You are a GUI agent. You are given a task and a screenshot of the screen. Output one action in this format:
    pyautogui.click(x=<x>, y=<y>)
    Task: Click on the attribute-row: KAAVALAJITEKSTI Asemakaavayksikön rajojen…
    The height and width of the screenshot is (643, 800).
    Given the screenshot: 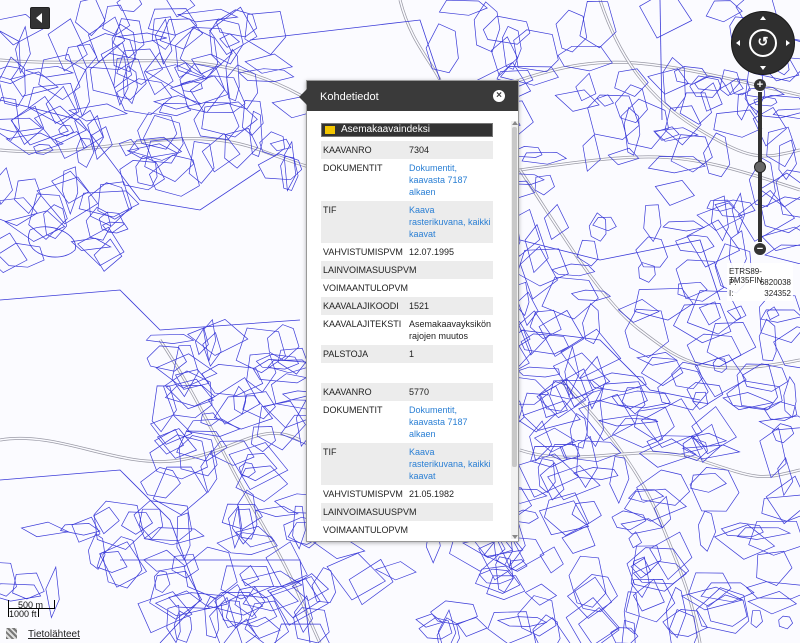 What is the action you would take?
    pyautogui.click(x=407, y=330)
    